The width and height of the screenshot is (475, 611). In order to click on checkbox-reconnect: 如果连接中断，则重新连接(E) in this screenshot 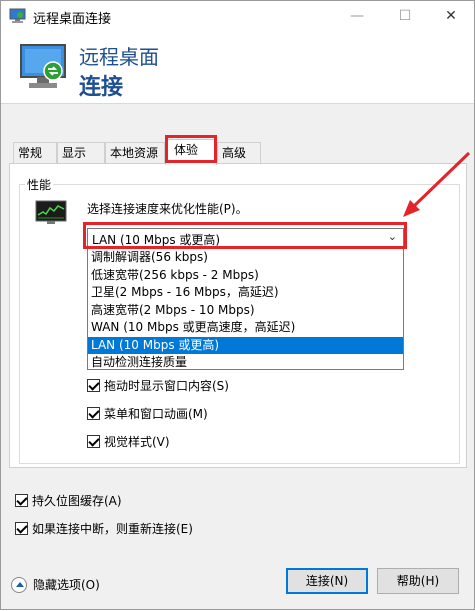, I will do `click(104, 528)`.